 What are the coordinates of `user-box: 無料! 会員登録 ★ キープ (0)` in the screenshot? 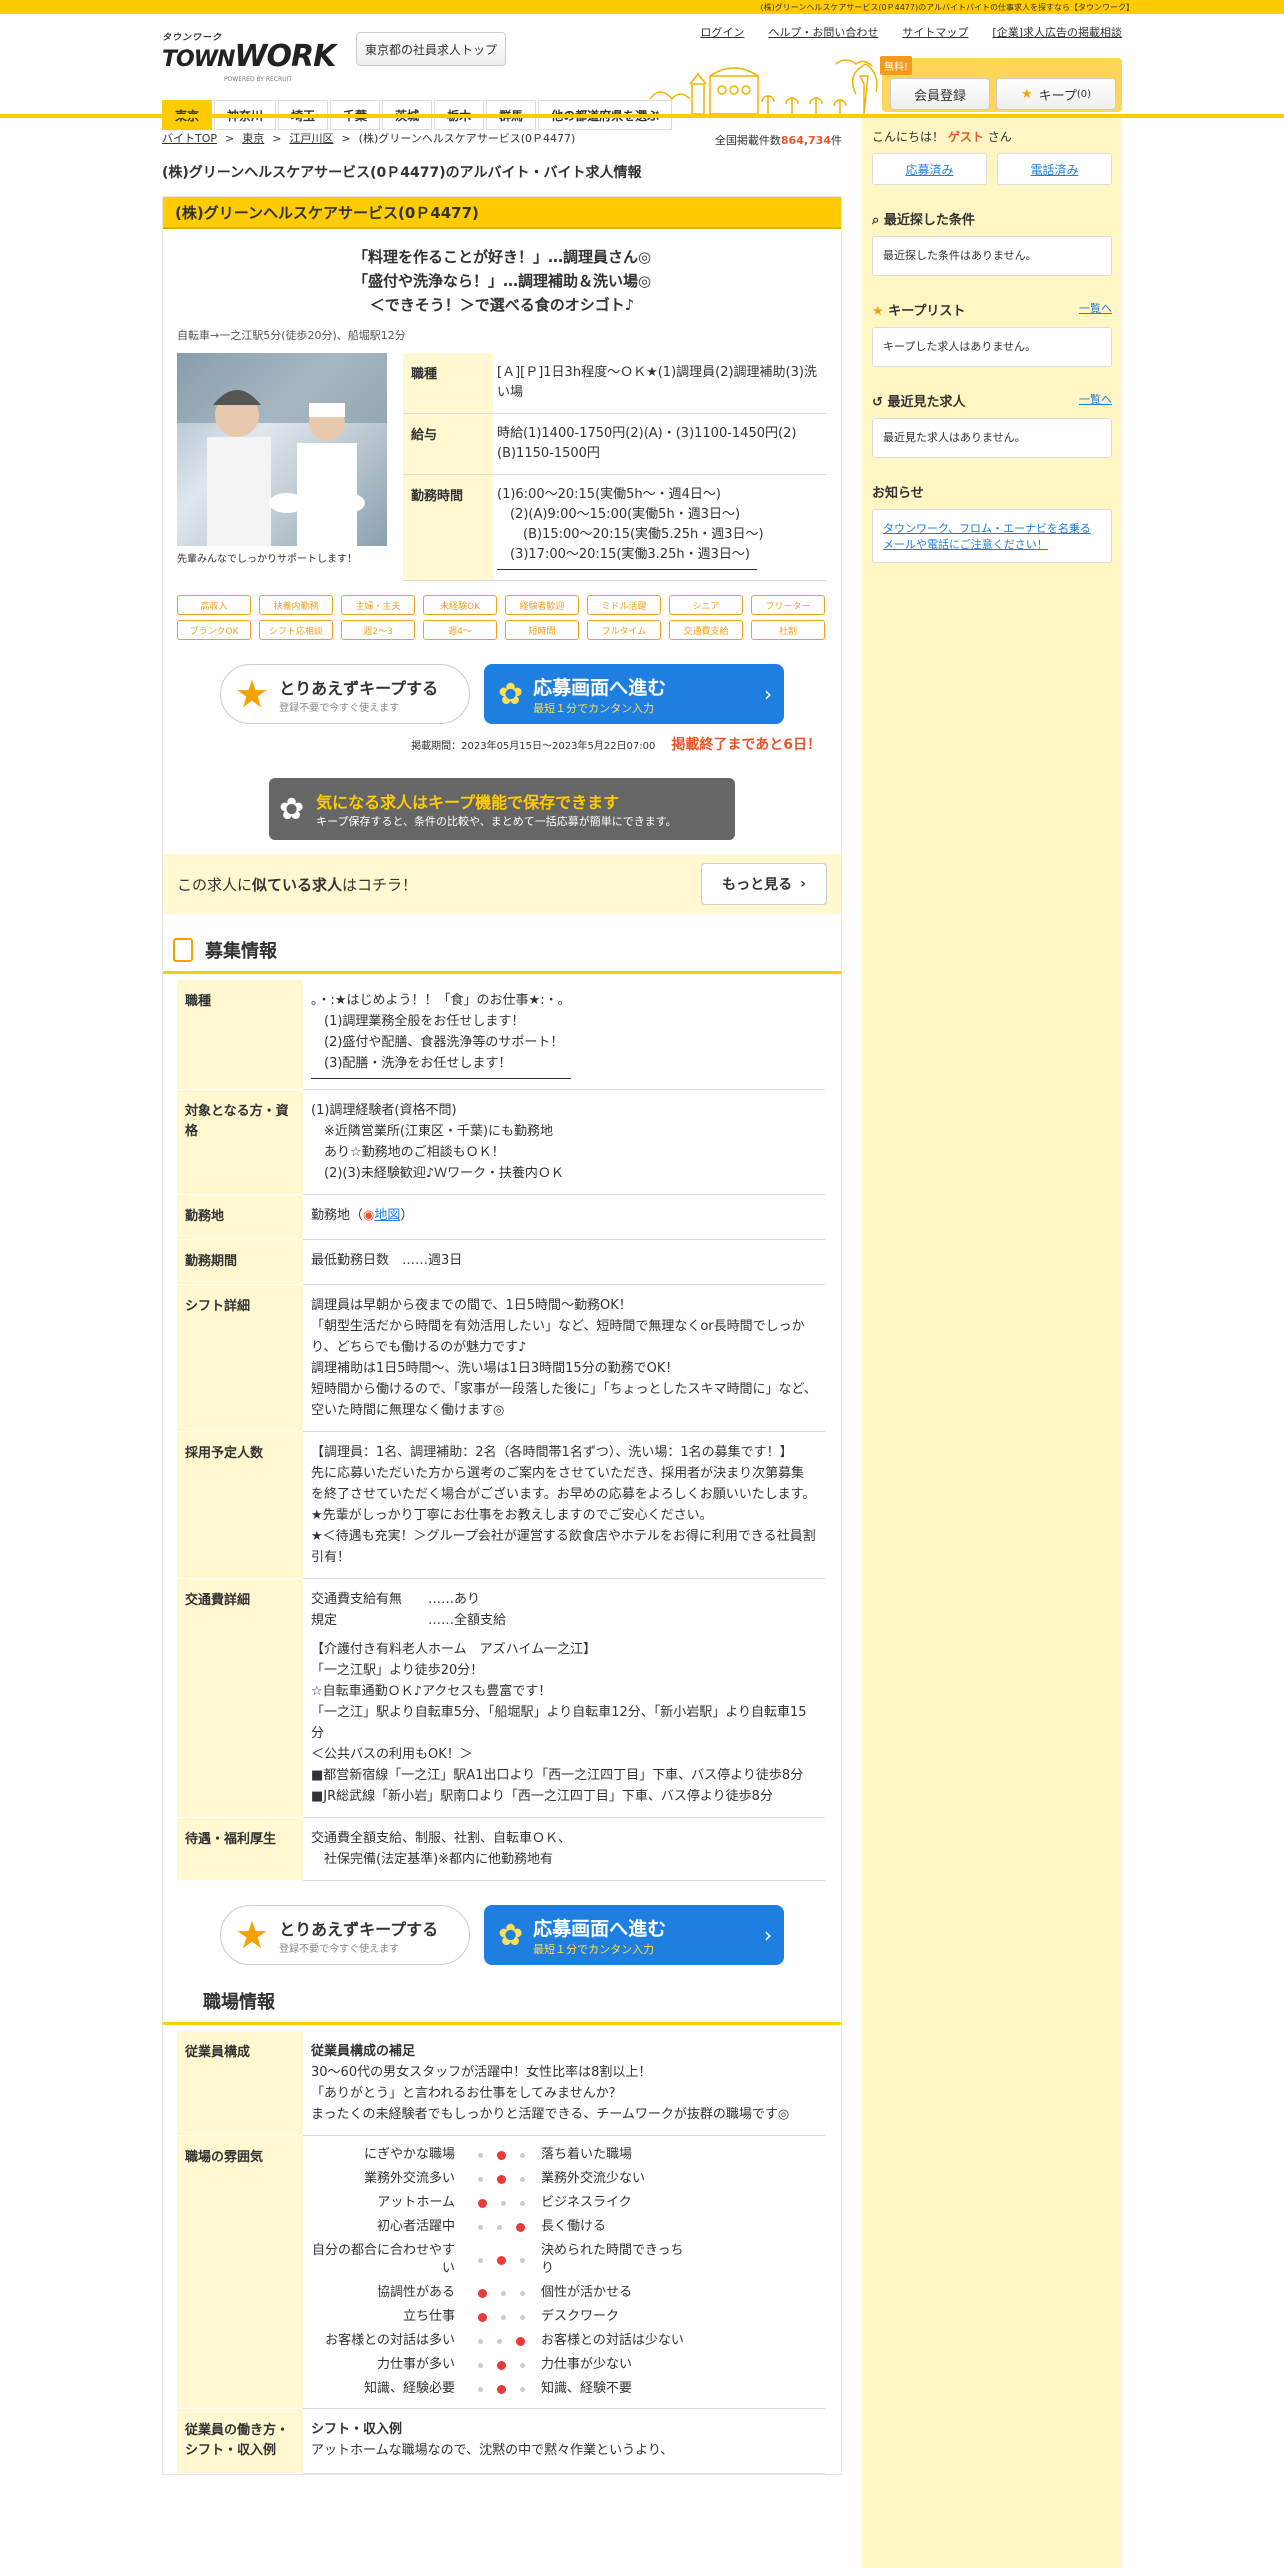 It's located at (1001, 84).